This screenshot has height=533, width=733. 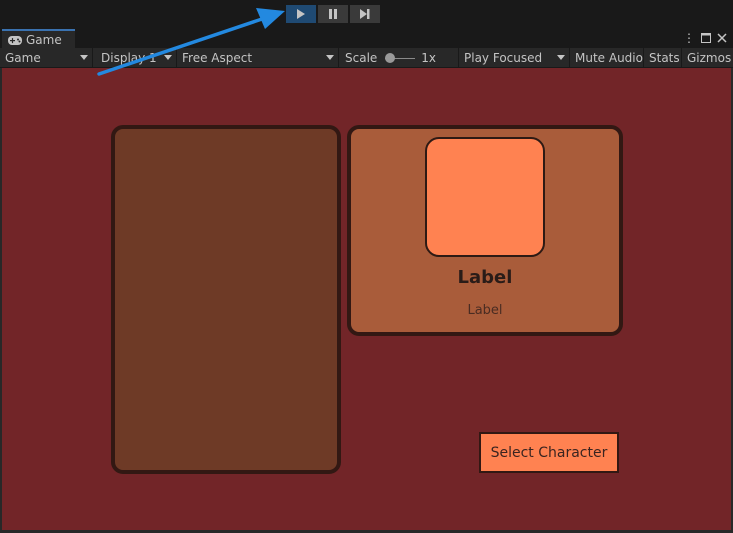 I want to click on display-dropdown-label: Display 1, so click(x=129, y=58).